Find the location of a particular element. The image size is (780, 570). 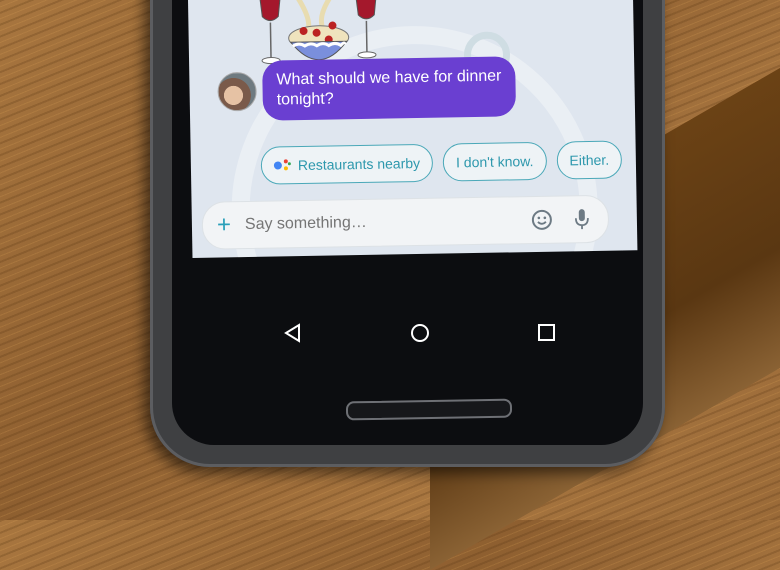

message-composer: + is located at coordinates (406, 222).